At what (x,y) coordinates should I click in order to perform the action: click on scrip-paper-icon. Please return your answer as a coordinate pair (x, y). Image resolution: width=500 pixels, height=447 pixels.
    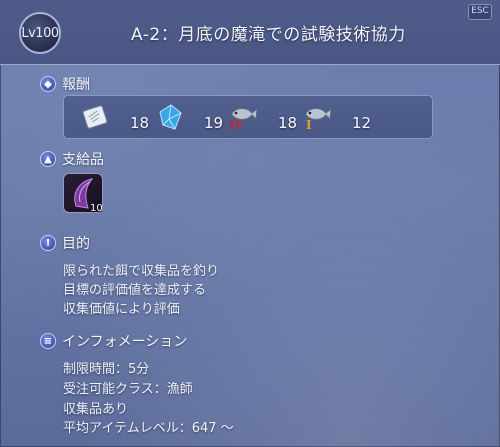
    Looking at the image, I should click on (95, 117).